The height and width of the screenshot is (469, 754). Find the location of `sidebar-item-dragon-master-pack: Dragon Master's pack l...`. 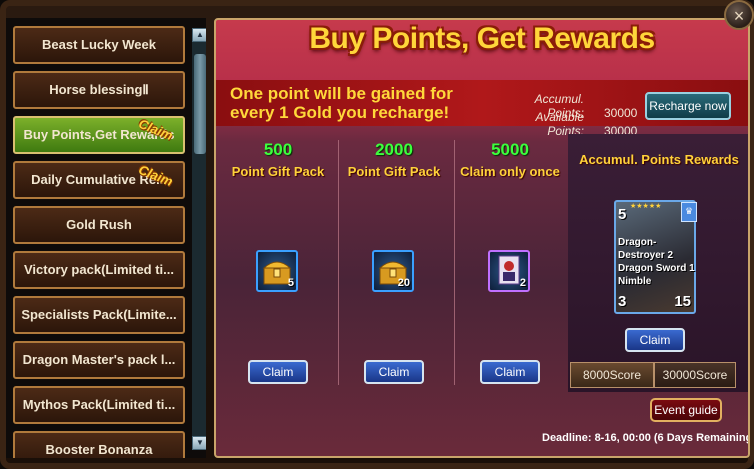

sidebar-item-dragon-master-pack: Dragon Master's pack l... is located at coordinates (99, 360).